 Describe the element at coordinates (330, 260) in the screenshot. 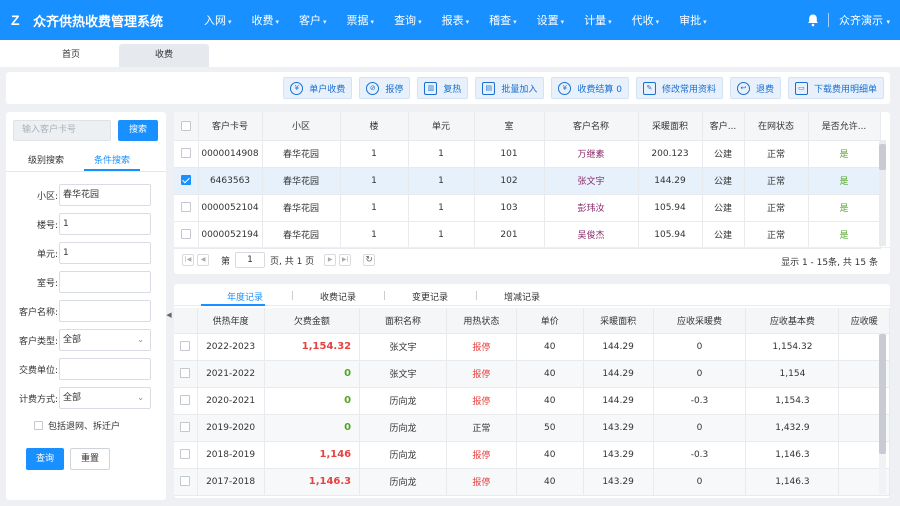

I see `next-page-icon: ▶` at that location.